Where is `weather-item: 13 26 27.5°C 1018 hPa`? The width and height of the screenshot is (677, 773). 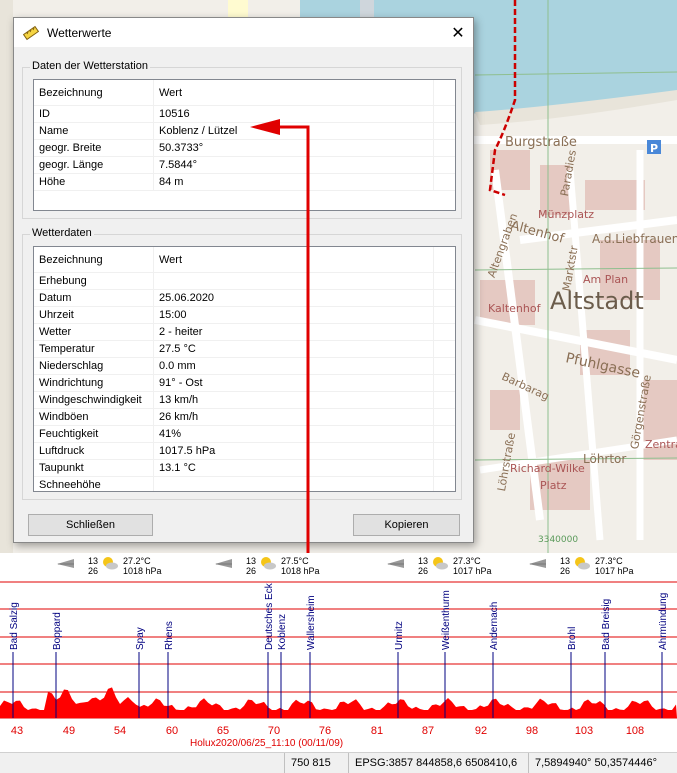
weather-item: 13 26 27.5°C 1018 hPa is located at coordinates (267, 566).